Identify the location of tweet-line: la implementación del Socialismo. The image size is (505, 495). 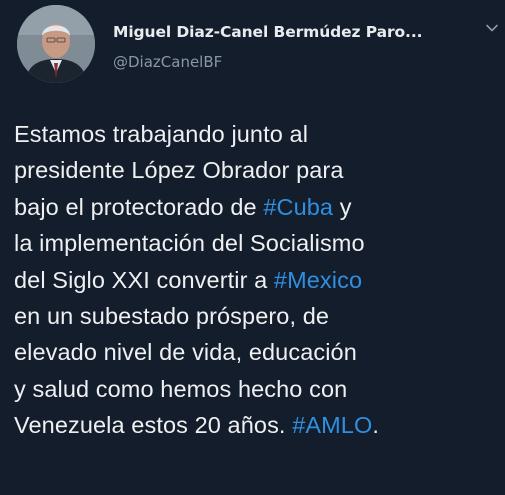
(259, 243).